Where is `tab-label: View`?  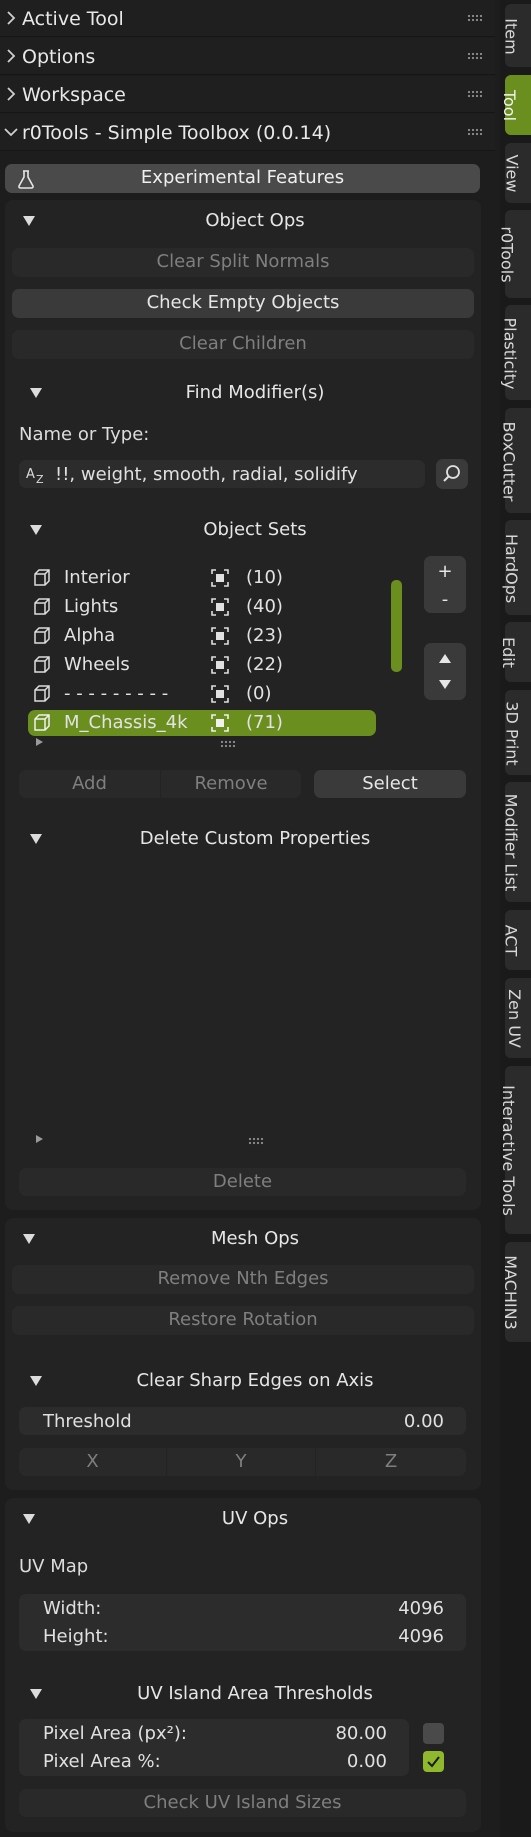 tab-label: View is located at coordinates (512, 173).